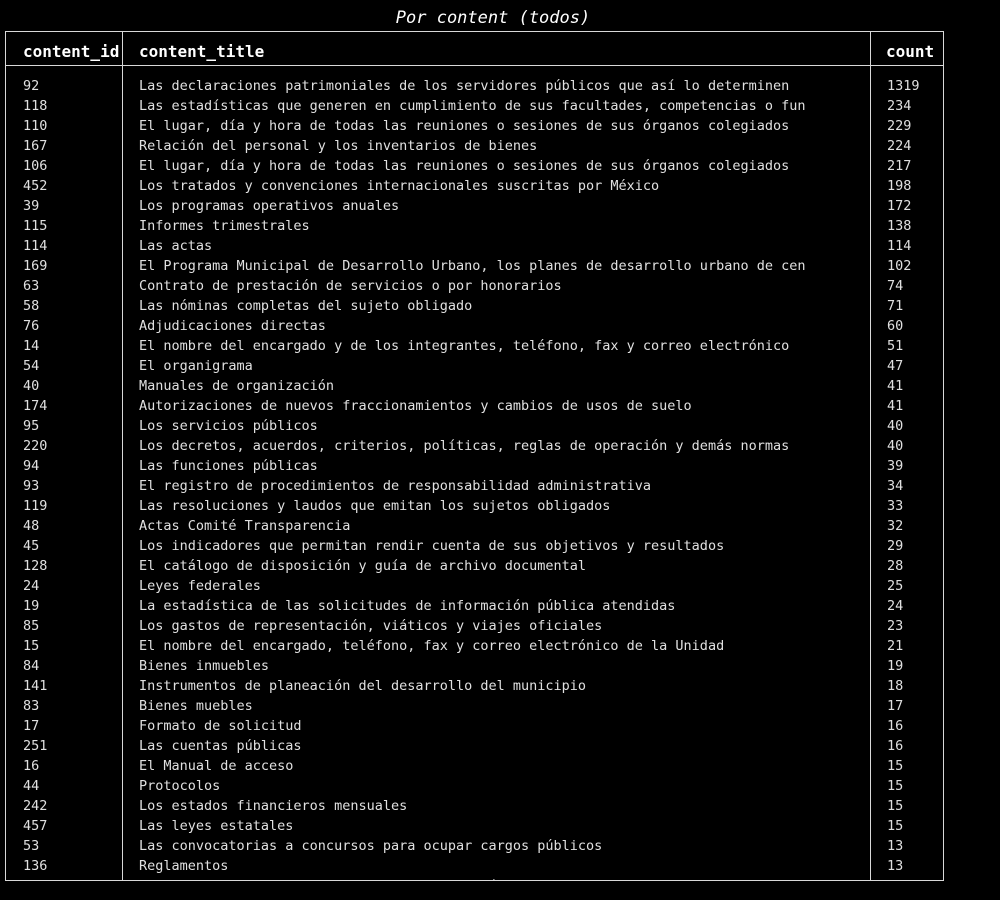 The image size is (1000, 900). Describe the element at coordinates (474, 746) in the screenshot. I see `table-row: 251 Las cuentas públicas 16` at that location.